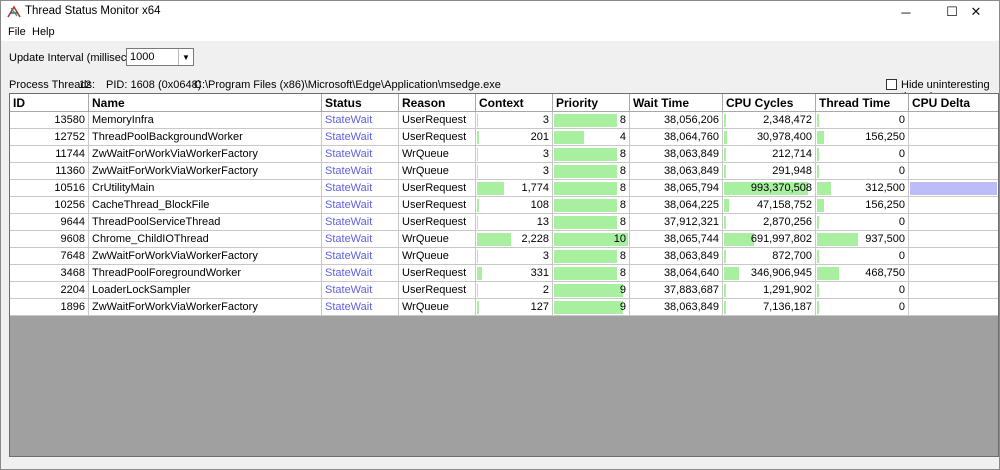 The height and width of the screenshot is (470, 1000). What do you see at coordinates (769, 103) in the screenshot?
I see `column-header-cpu-cycles: CPU Cycles` at bounding box center [769, 103].